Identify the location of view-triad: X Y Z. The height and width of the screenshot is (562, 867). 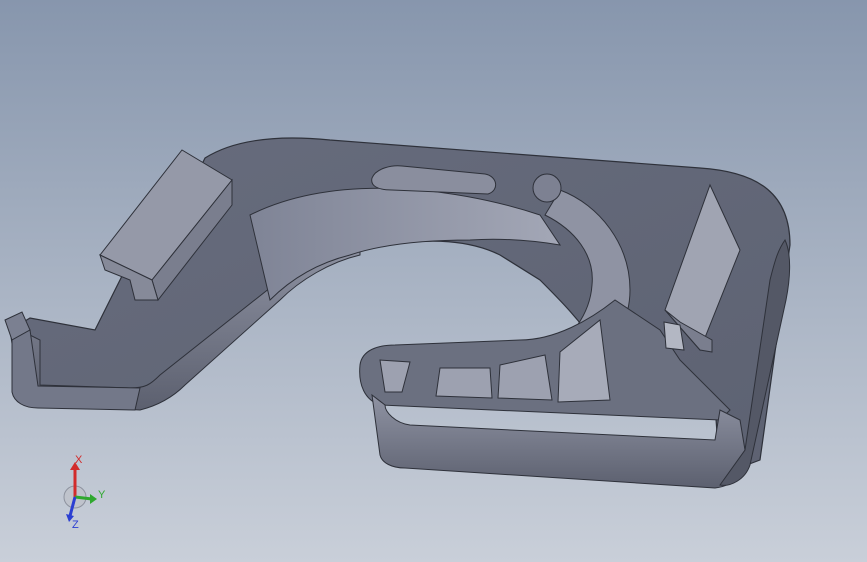
(84, 492).